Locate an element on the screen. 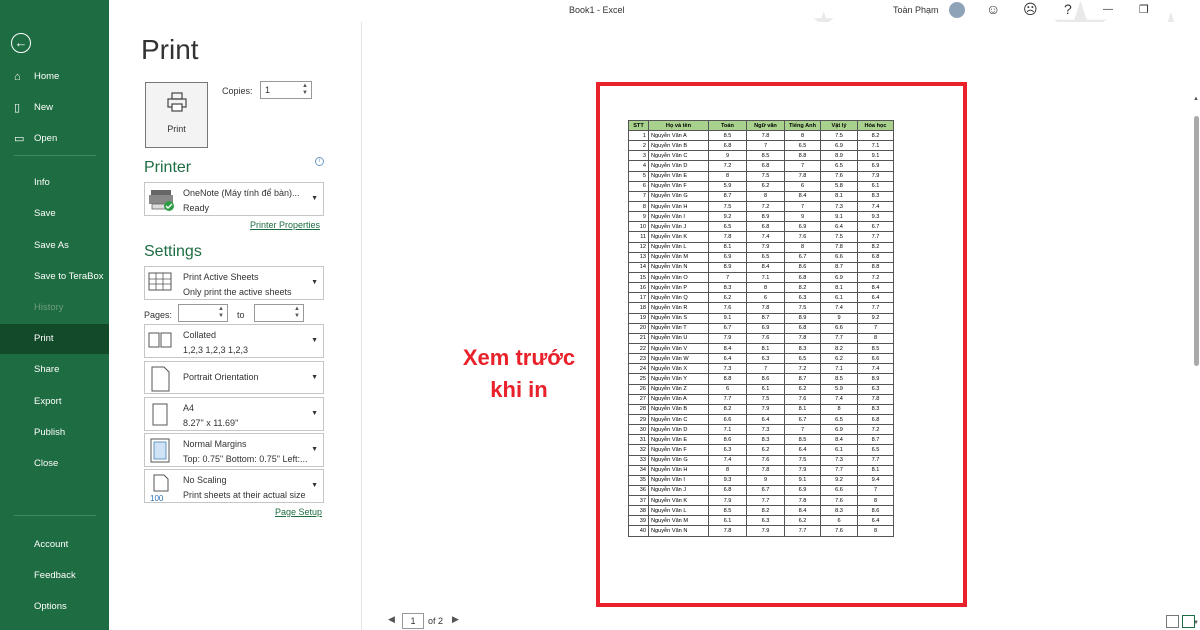 The width and height of the screenshot is (1200, 630). zoom-to-page-button is located at coordinates (1188, 621).